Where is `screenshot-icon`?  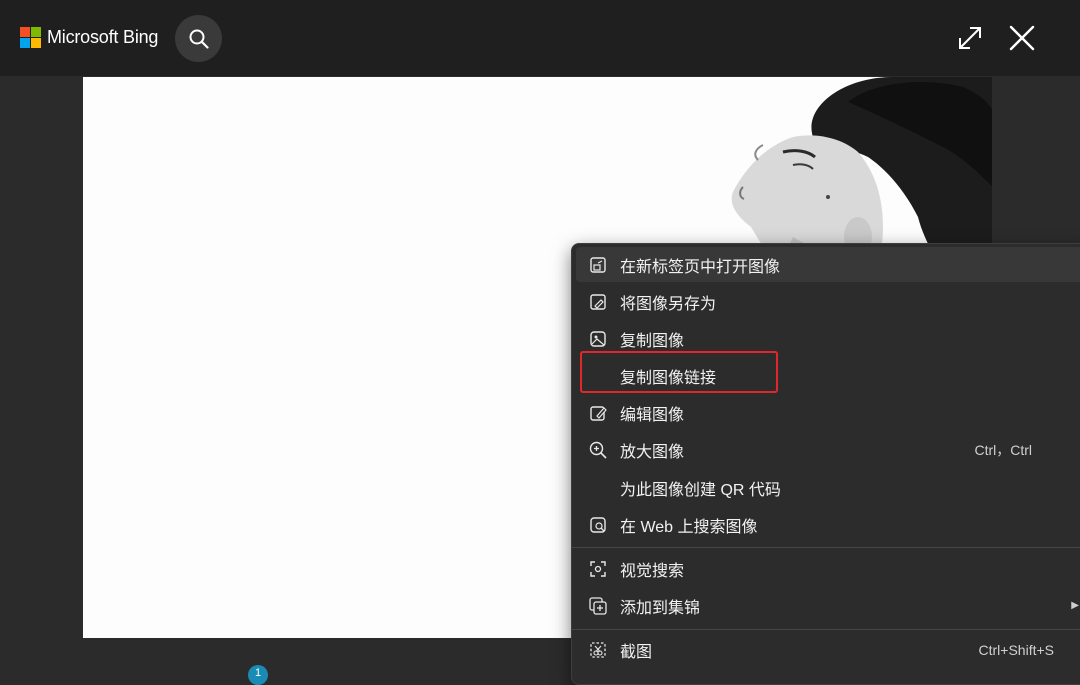 screenshot-icon is located at coordinates (598, 650).